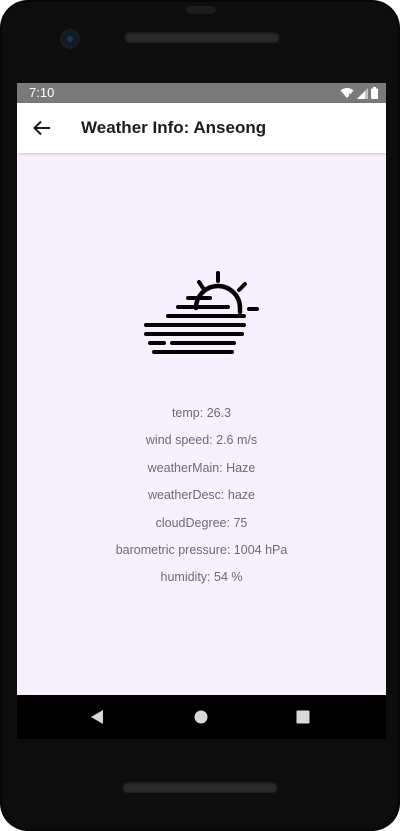 This screenshot has width=400, height=831. I want to click on arrow-back-icon, so click(41, 128).